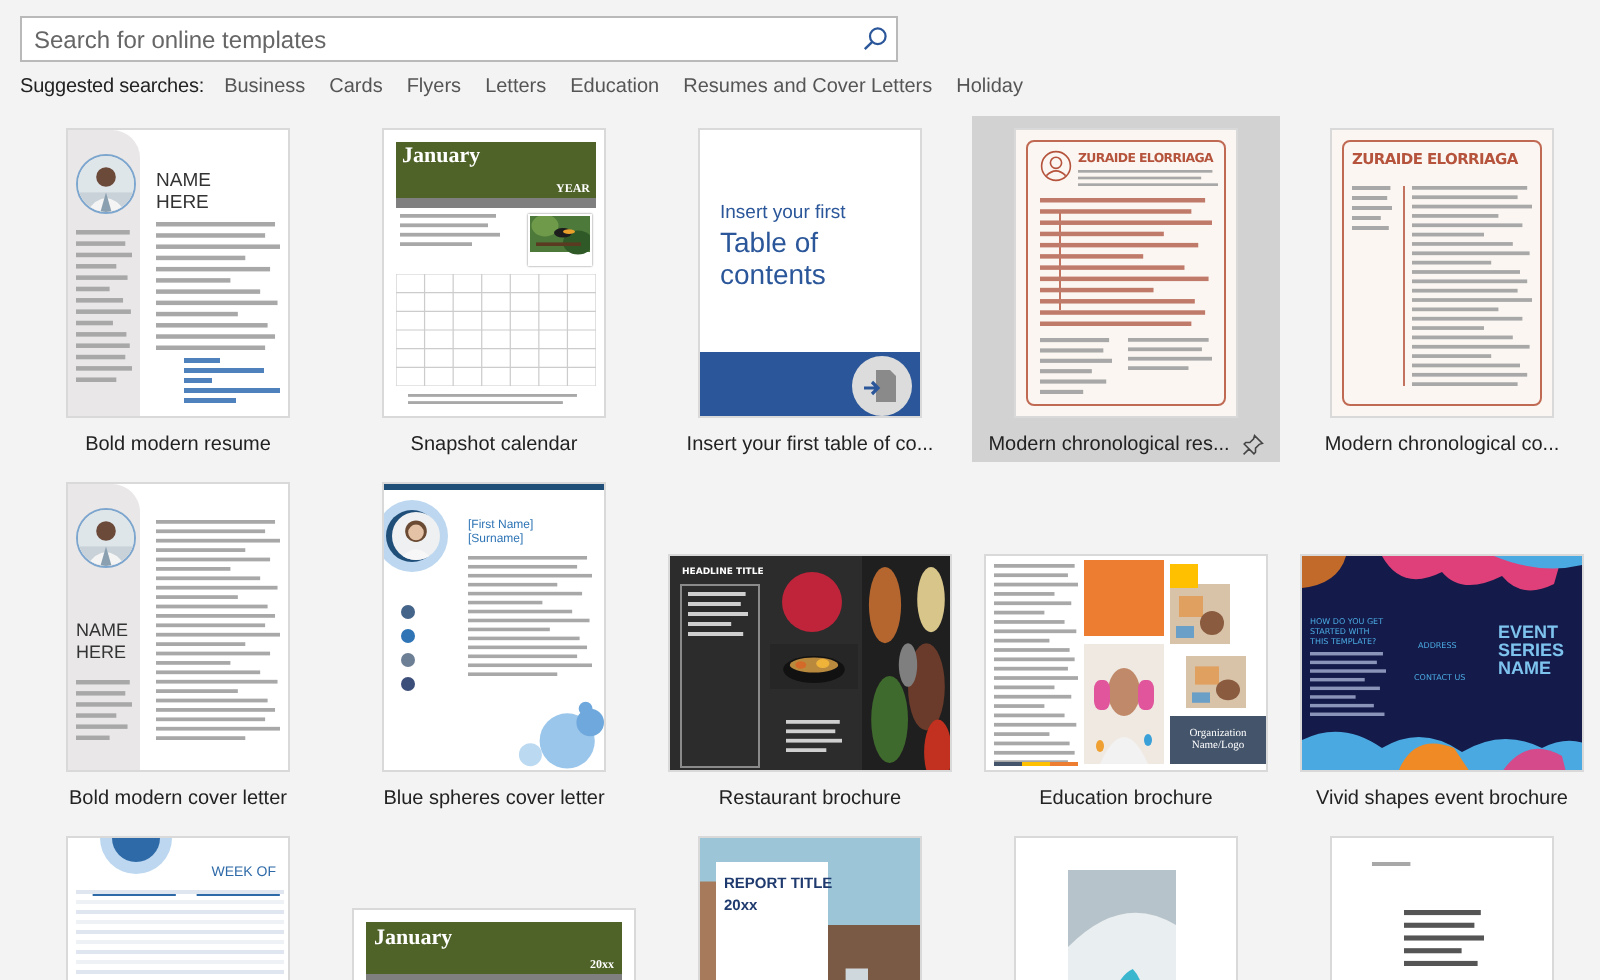 This screenshot has height=980, width=1600. What do you see at coordinates (408, 648) in the screenshot?
I see `contact-icons-drawing` at bounding box center [408, 648].